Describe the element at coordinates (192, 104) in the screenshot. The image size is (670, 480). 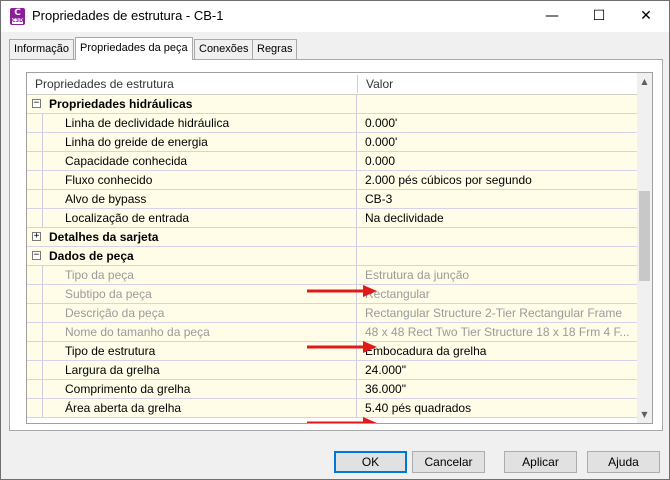
I see `property-name: Propriedades hidráulicas` at that location.